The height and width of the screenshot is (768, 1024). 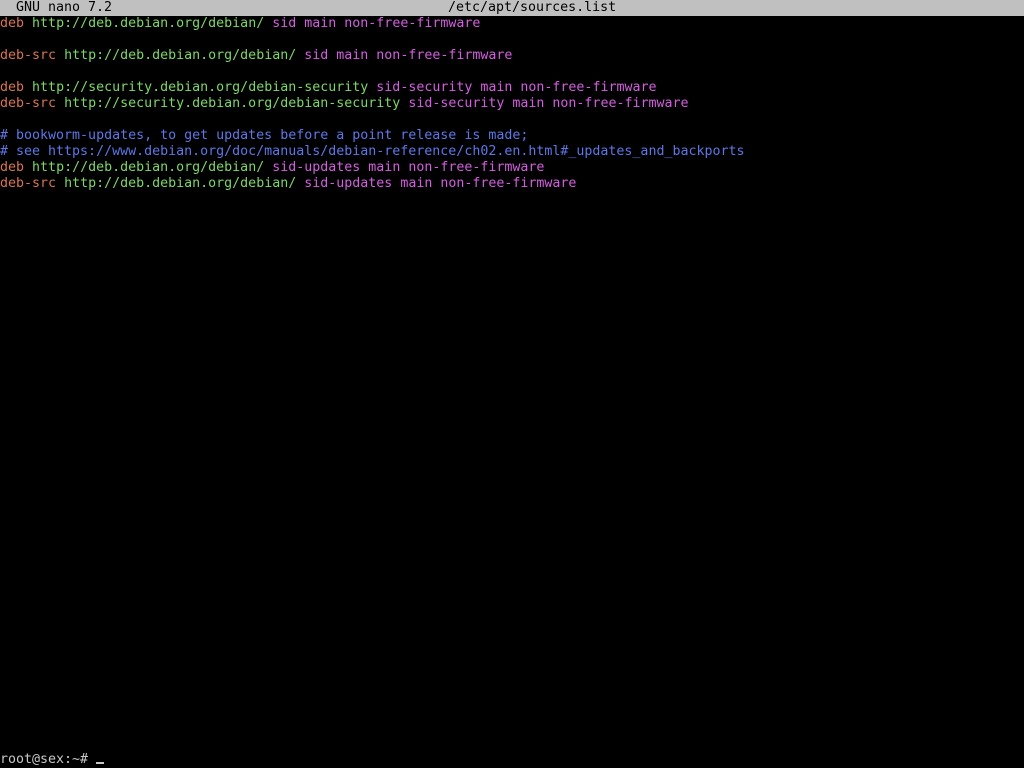 I want to click on editor-app-name: GNU nano 7.2, so click(x=64, y=7).